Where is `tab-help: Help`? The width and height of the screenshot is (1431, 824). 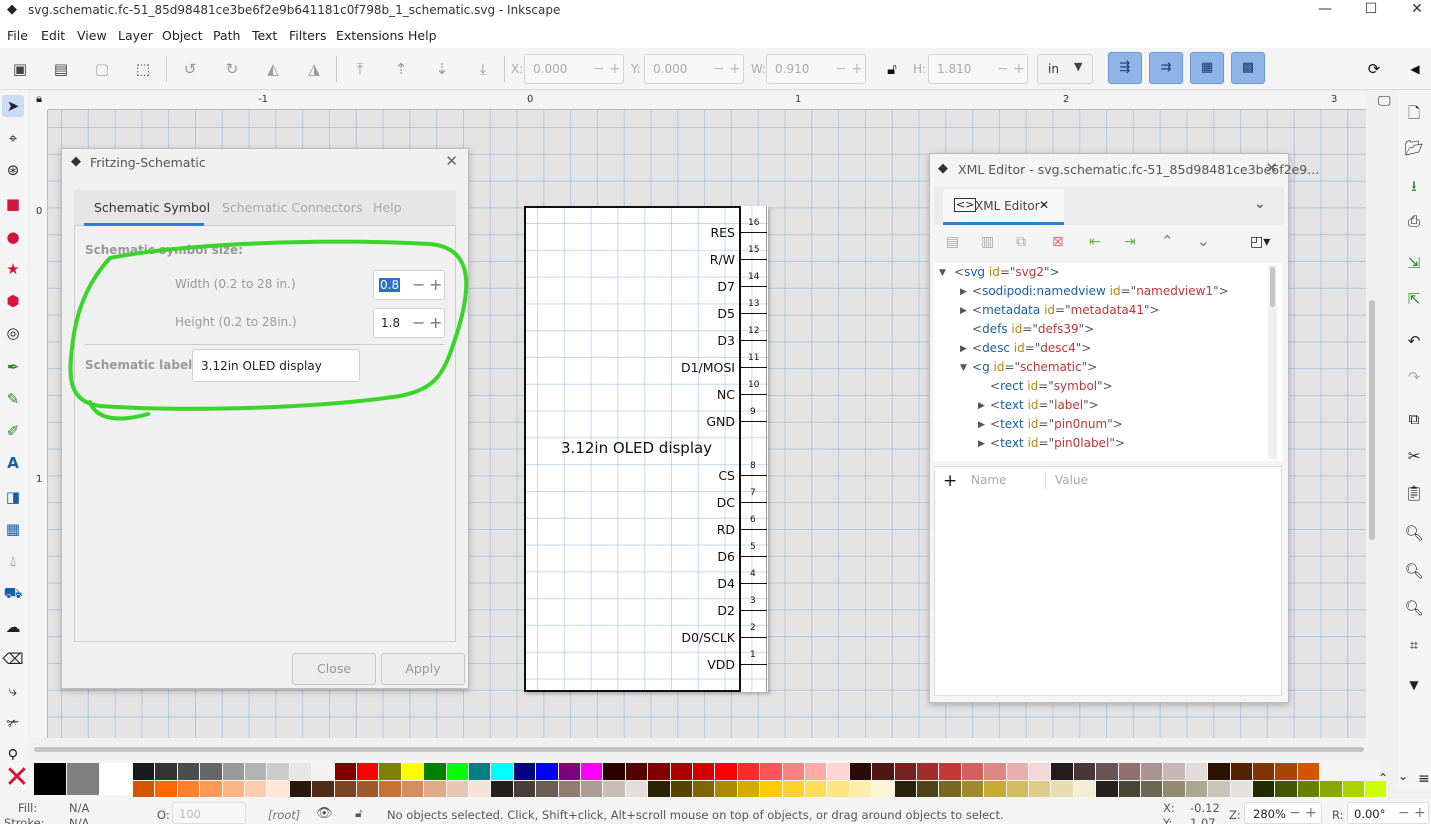 tab-help: Help is located at coordinates (387, 207).